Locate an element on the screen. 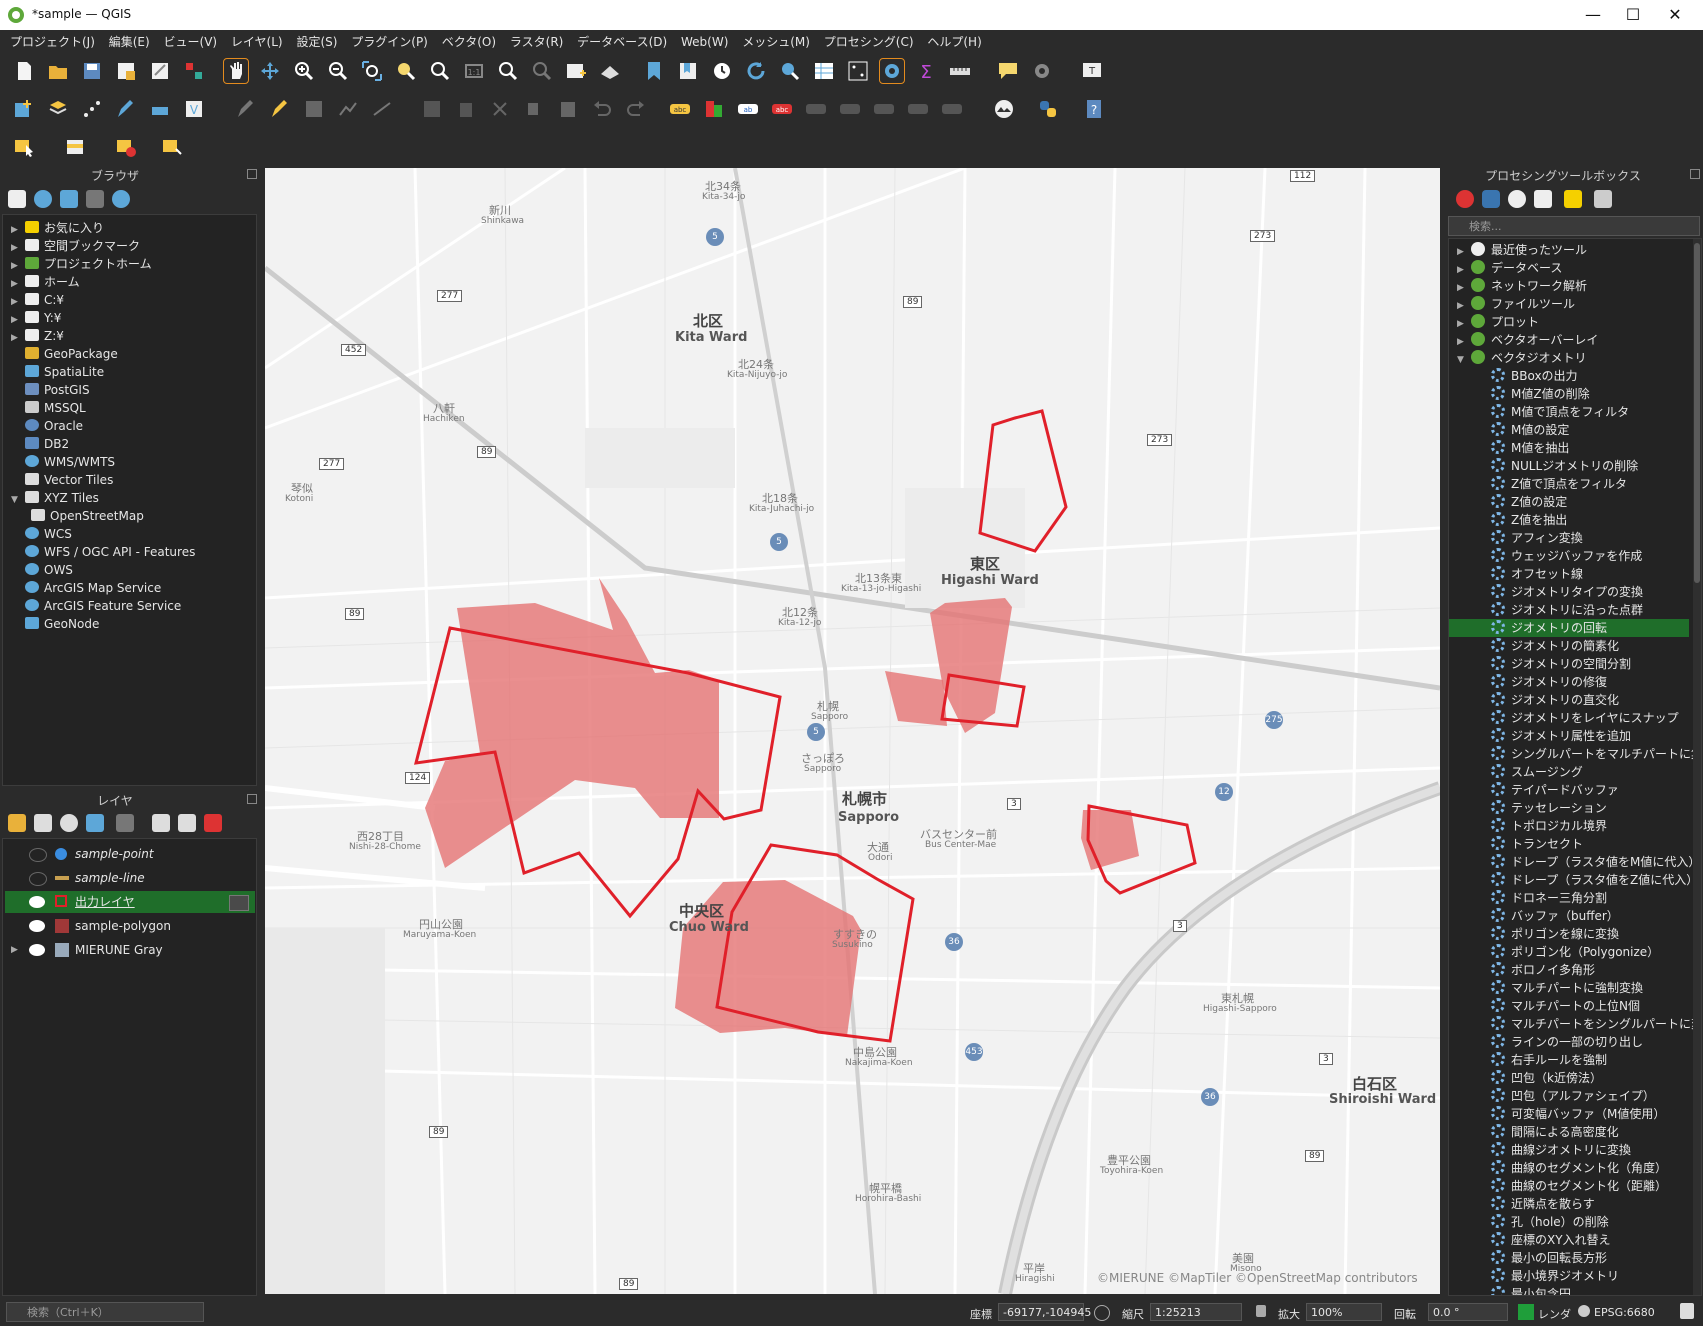 The height and width of the screenshot is (1326, 1703). browser-wms: WMS/WMTS is located at coordinates (63, 462).